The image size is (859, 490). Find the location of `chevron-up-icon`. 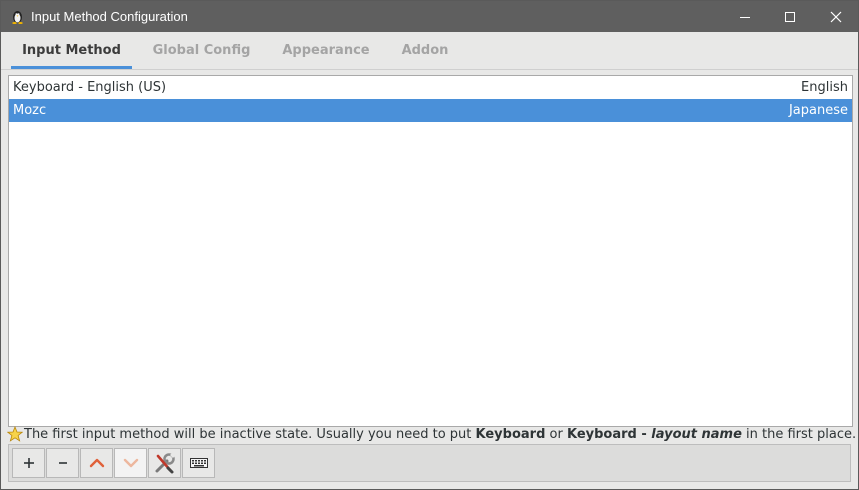

chevron-up-icon is located at coordinates (96, 463).